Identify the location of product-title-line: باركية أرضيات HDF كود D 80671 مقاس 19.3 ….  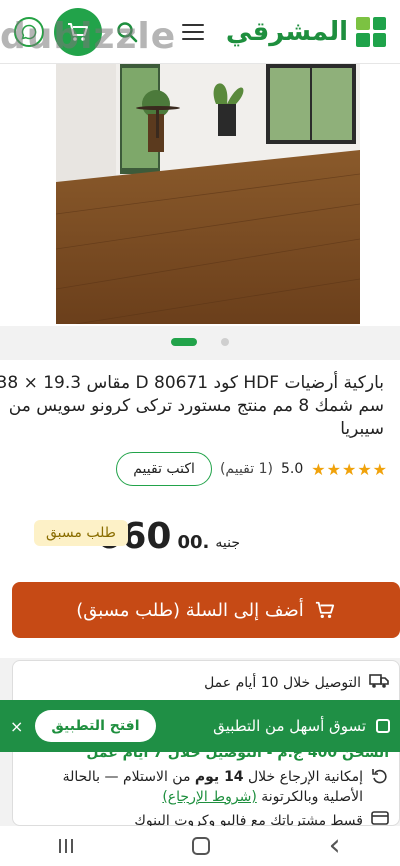
(192, 383).